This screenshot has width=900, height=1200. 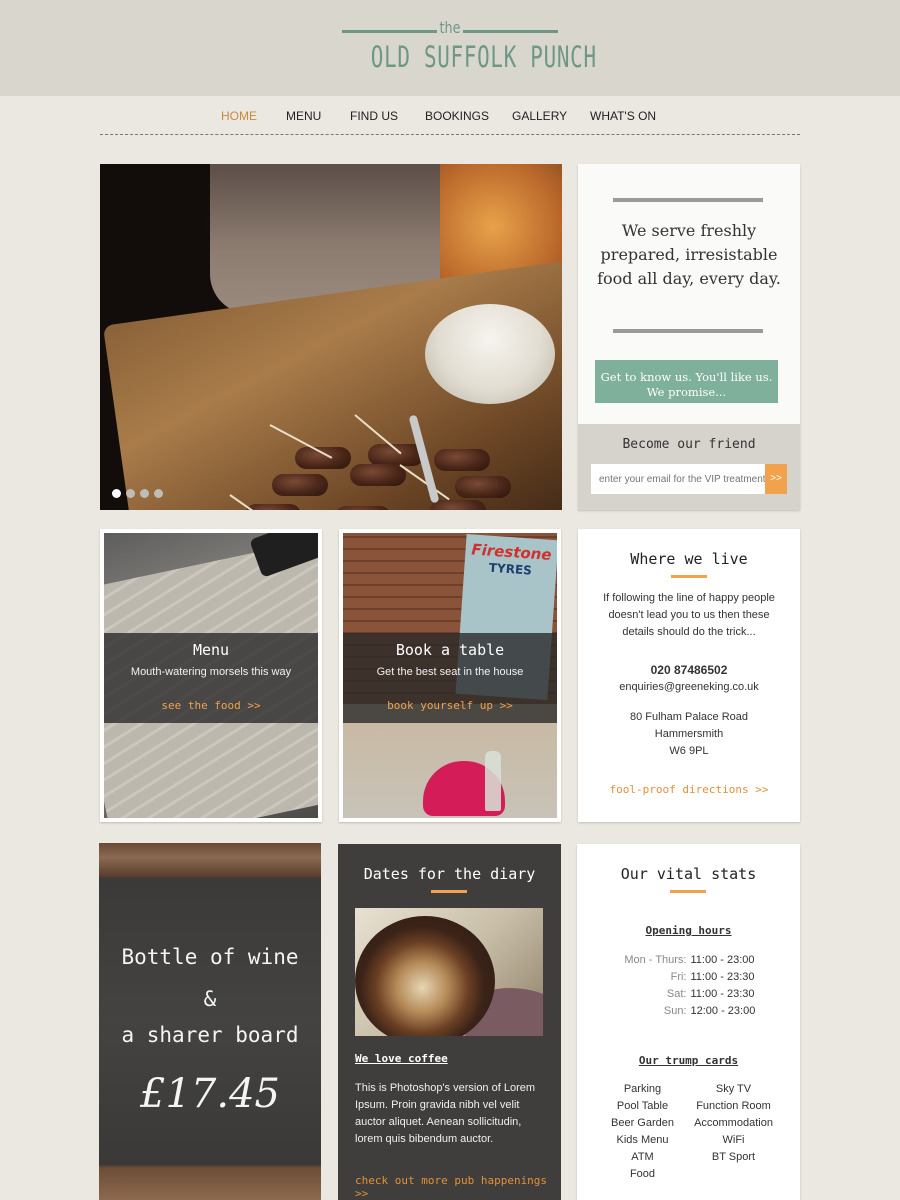 What do you see at coordinates (642, 1157) in the screenshot?
I see `amenity-item: ATM` at bounding box center [642, 1157].